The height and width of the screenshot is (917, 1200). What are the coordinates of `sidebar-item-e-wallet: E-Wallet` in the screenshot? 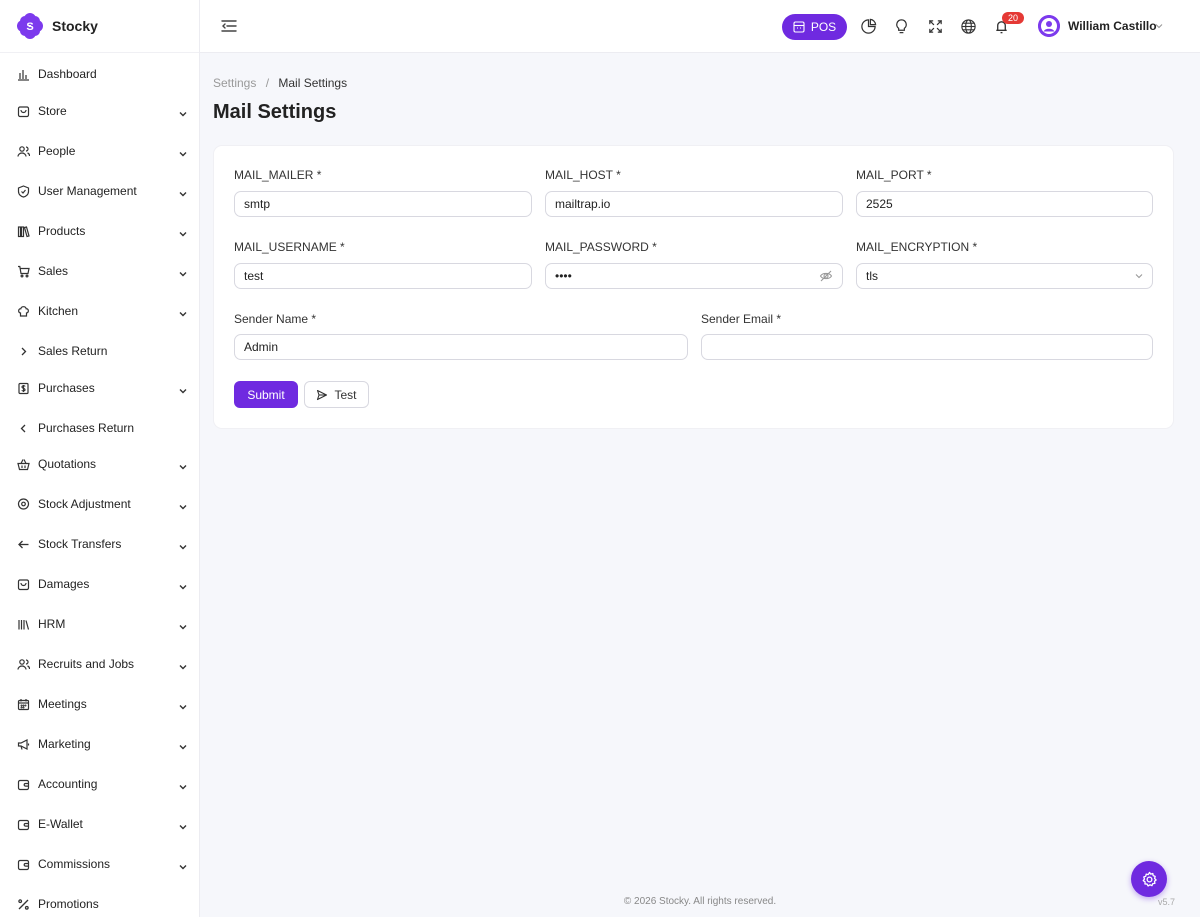 It's located at (99, 824).